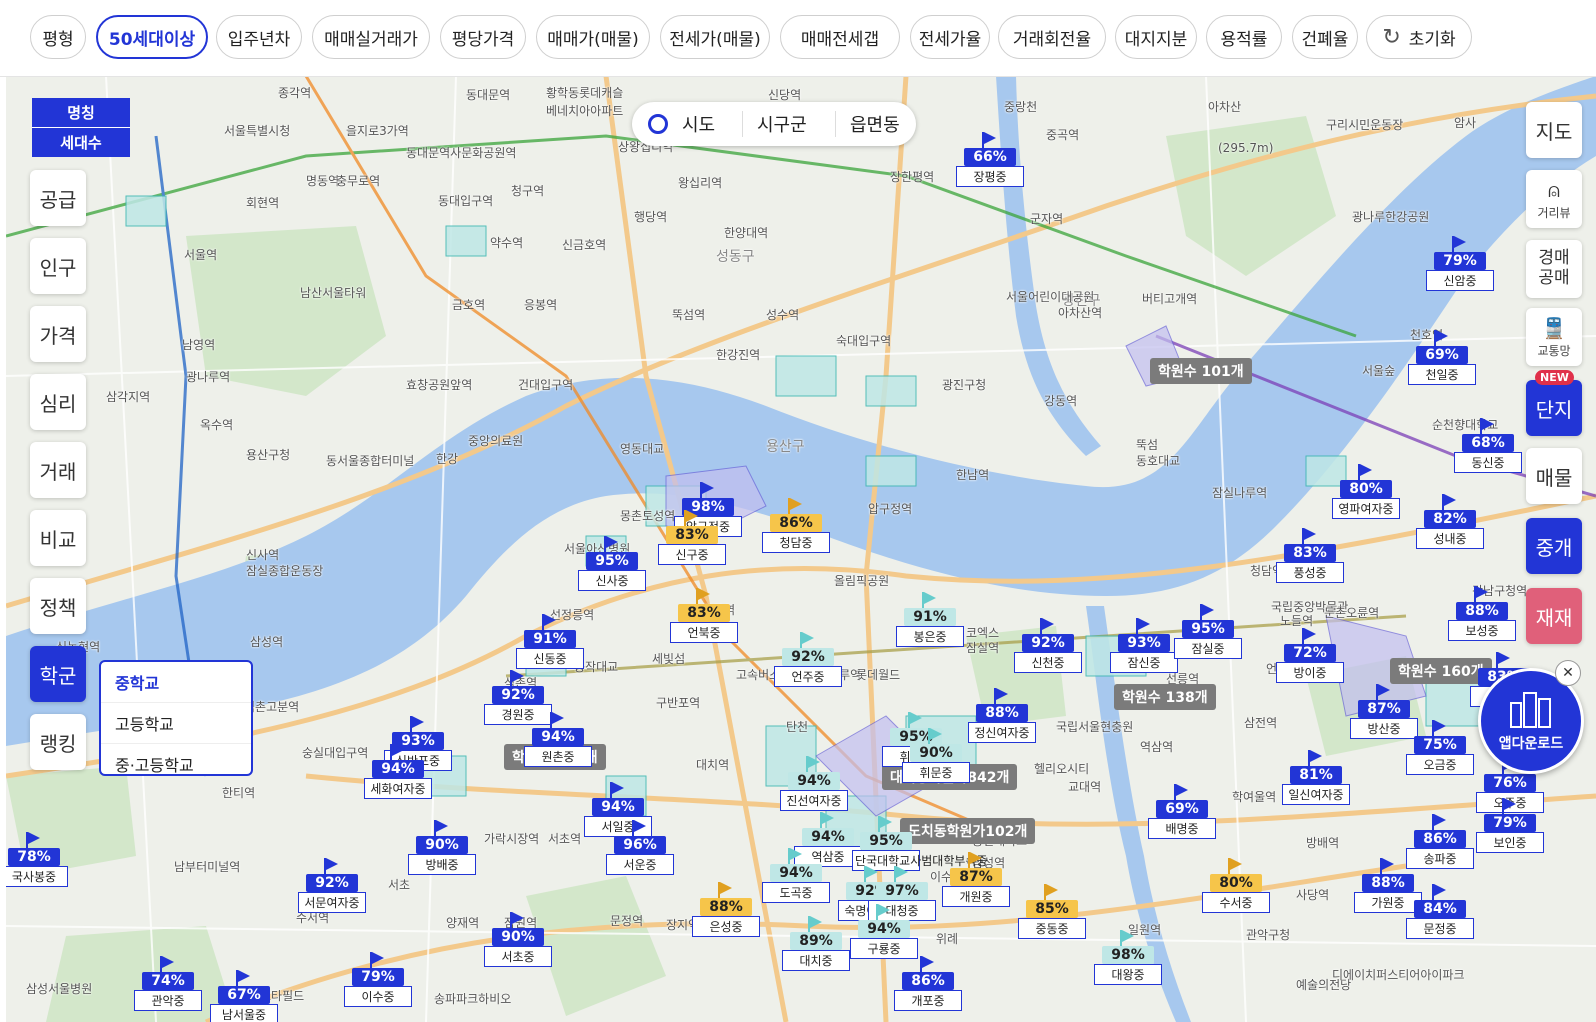 The height and width of the screenshot is (1022, 1596). I want to click on broker-button: 중개, so click(1554, 546).